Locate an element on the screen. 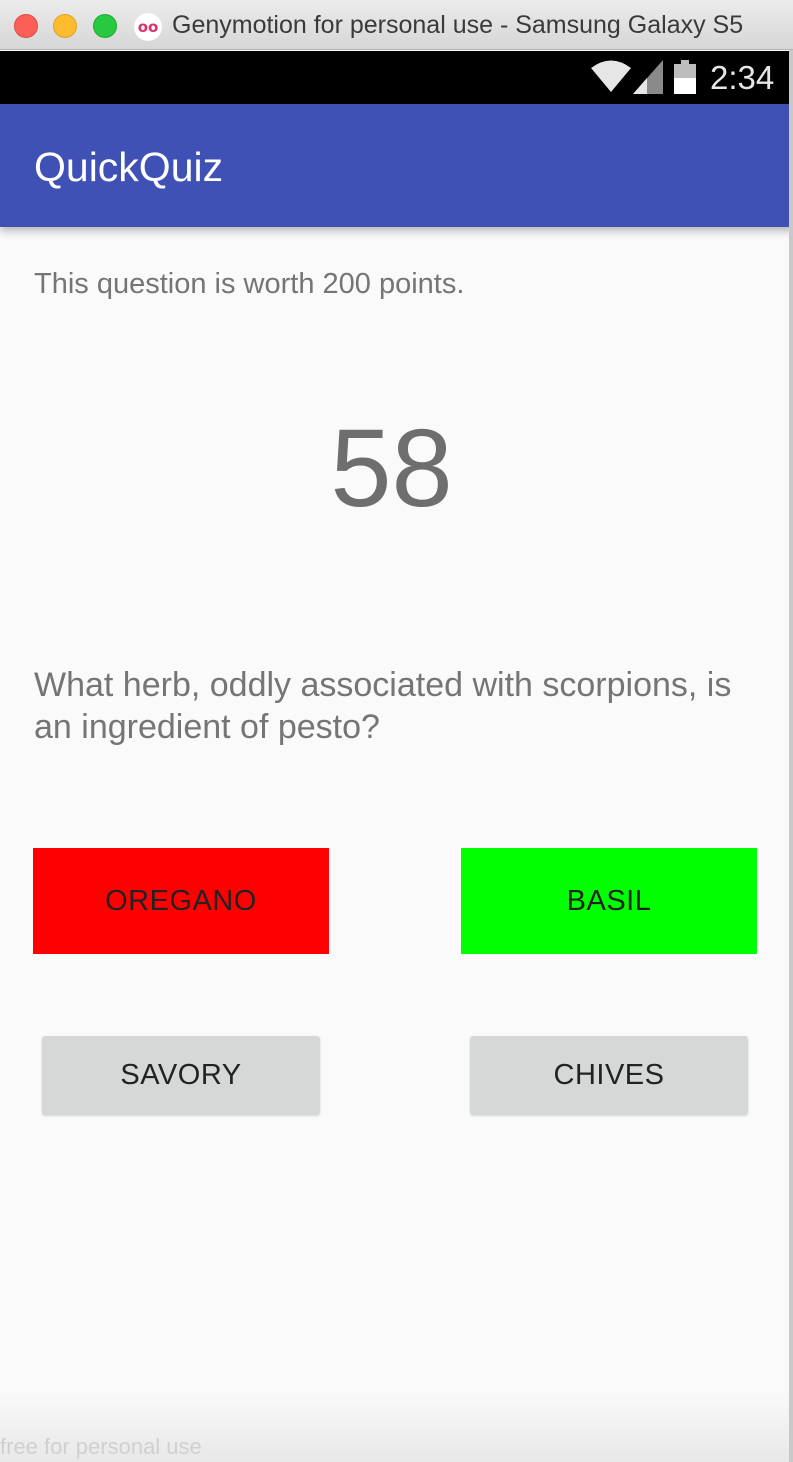 The width and height of the screenshot is (793, 1462). status-clock: 2:34 is located at coordinates (742, 77).